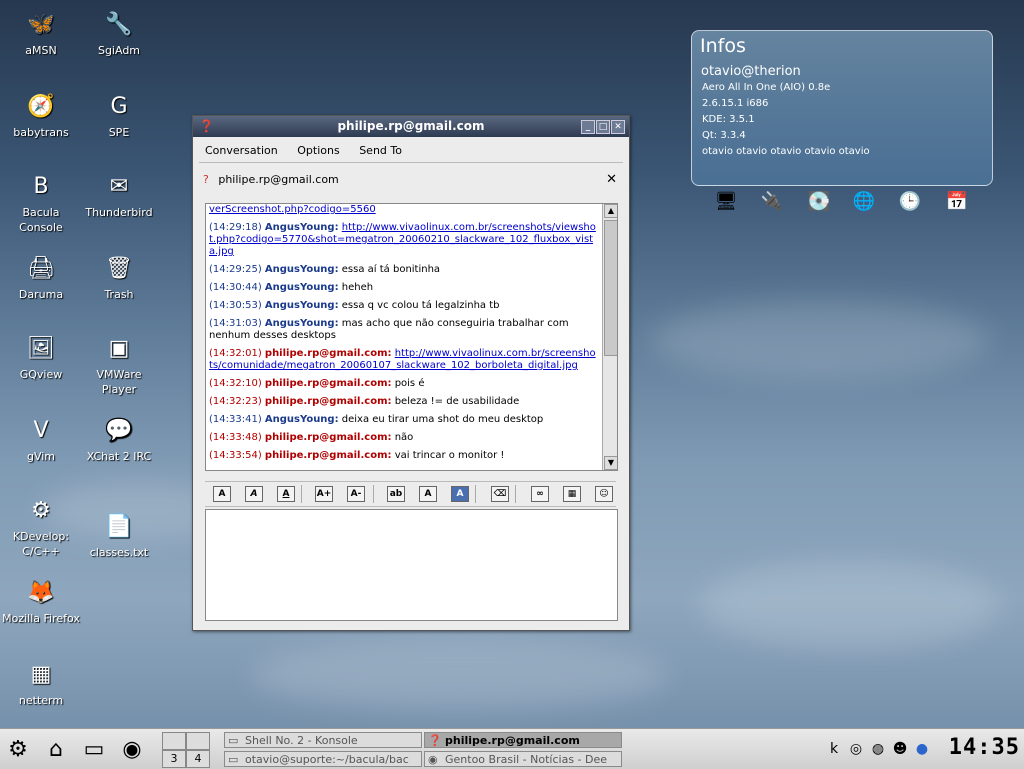  I want to click on desktop-icon: 🧭 babytrans, so click(41, 115).